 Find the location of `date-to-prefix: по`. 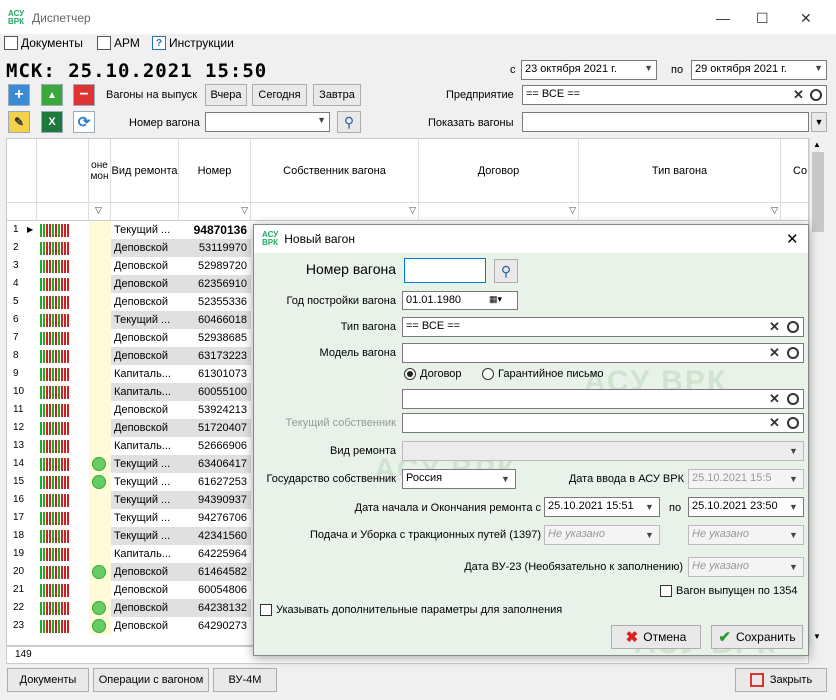

date-to-prefix: по is located at coordinates (677, 70).